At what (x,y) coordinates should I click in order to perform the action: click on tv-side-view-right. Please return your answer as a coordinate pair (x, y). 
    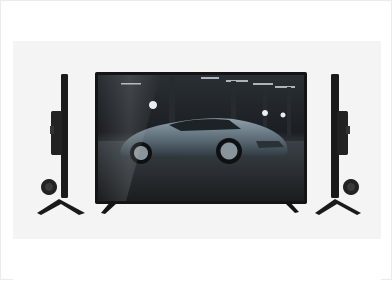
    Looking at the image, I should click on (338, 144).